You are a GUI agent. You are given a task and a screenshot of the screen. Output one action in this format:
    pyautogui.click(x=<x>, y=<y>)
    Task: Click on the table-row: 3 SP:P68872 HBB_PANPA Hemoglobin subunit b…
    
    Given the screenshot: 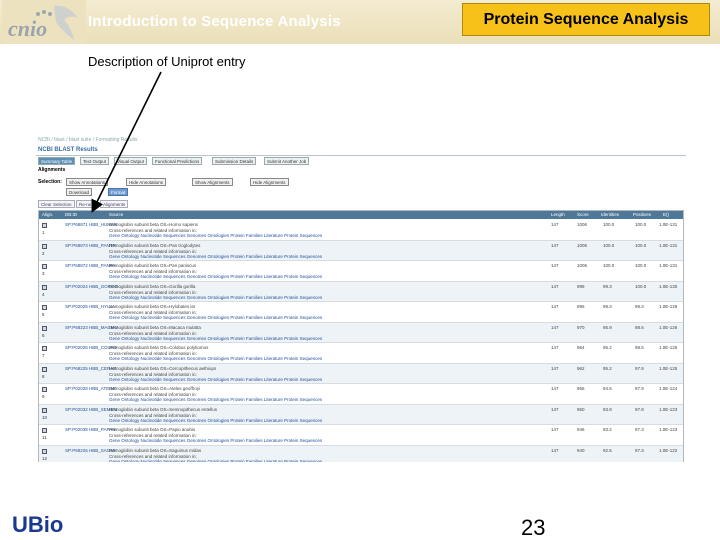 What is the action you would take?
    pyautogui.click(x=361, y=271)
    